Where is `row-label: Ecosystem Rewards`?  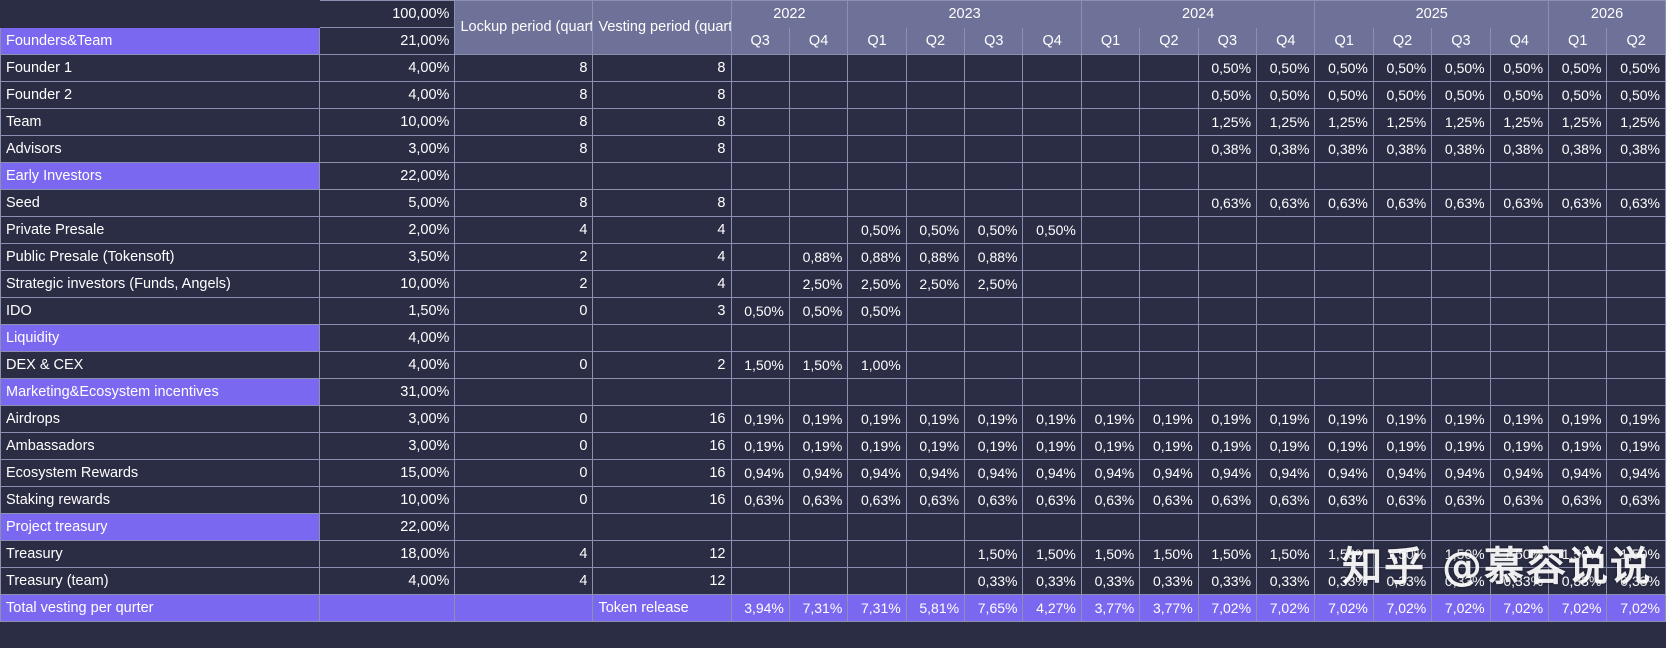 row-label: Ecosystem Rewards is located at coordinates (160, 473).